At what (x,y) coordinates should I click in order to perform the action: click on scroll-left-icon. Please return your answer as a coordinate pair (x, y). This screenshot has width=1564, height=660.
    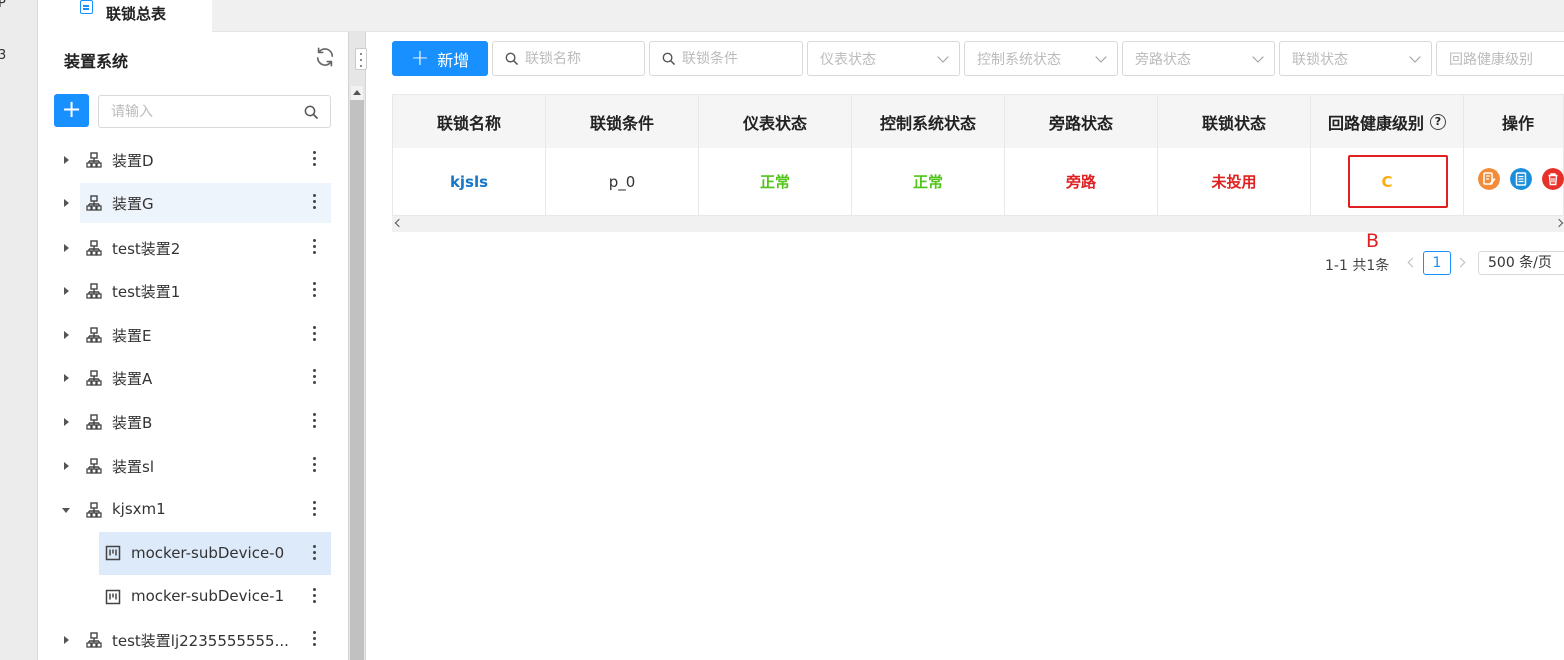
    Looking at the image, I should click on (399, 223).